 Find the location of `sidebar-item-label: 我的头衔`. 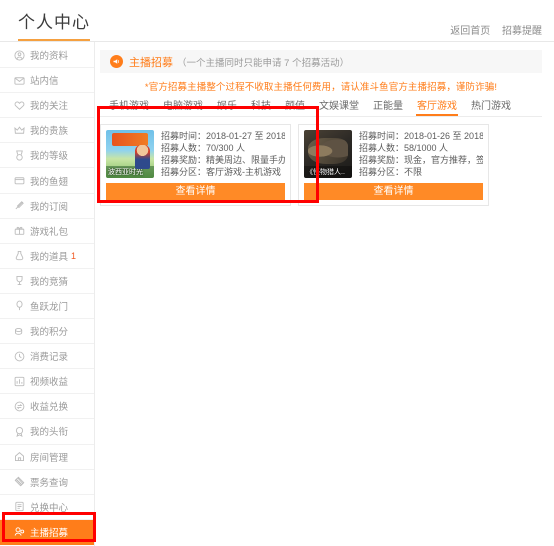

sidebar-item-label: 我的头衔 is located at coordinates (49, 433).